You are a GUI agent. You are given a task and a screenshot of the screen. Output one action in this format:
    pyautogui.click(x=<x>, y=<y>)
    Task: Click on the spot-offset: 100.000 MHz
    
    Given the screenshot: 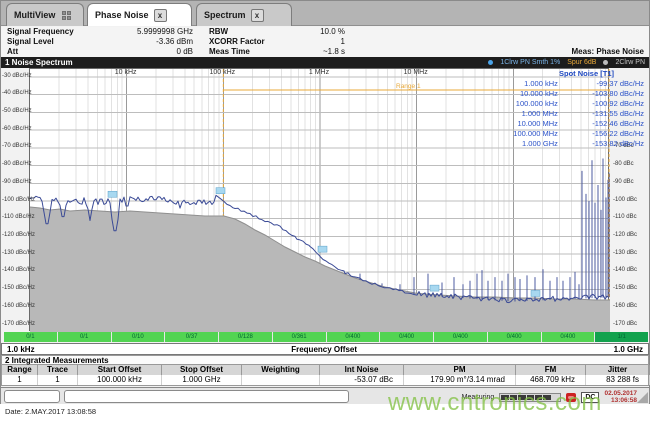 What is the action you would take?
    pyautogui.click(x=535, y=133)
    